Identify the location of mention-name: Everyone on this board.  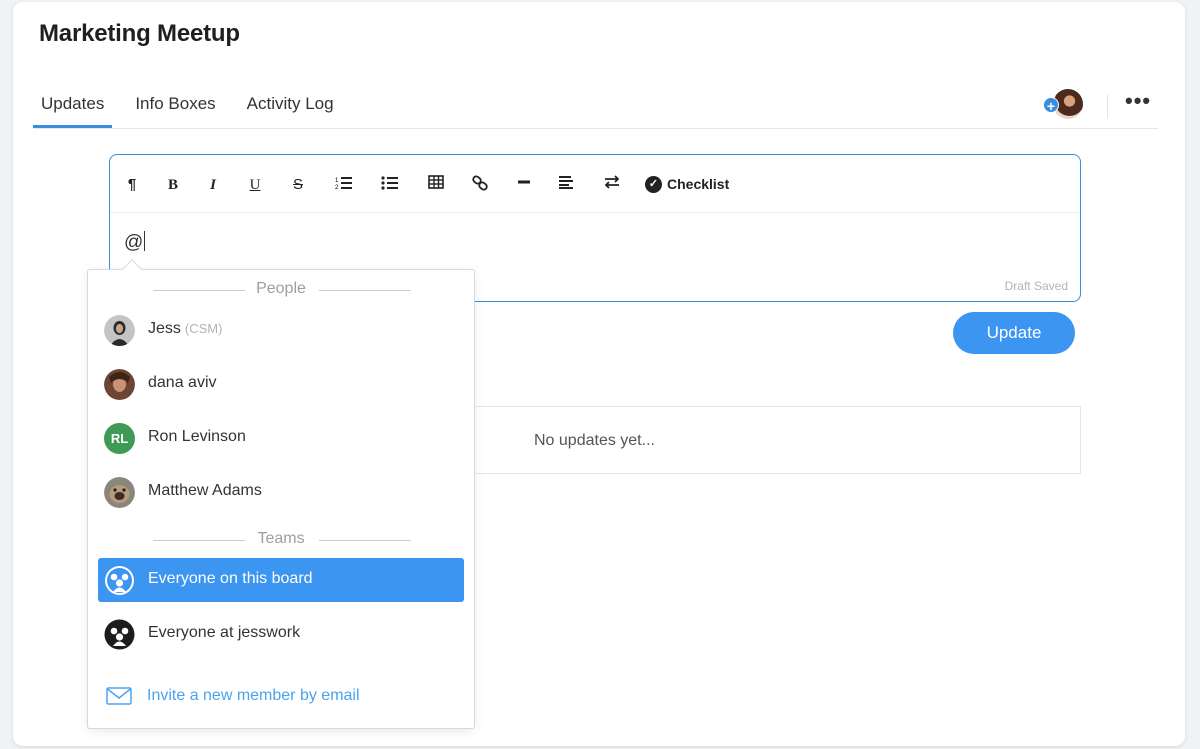
(230, 578).